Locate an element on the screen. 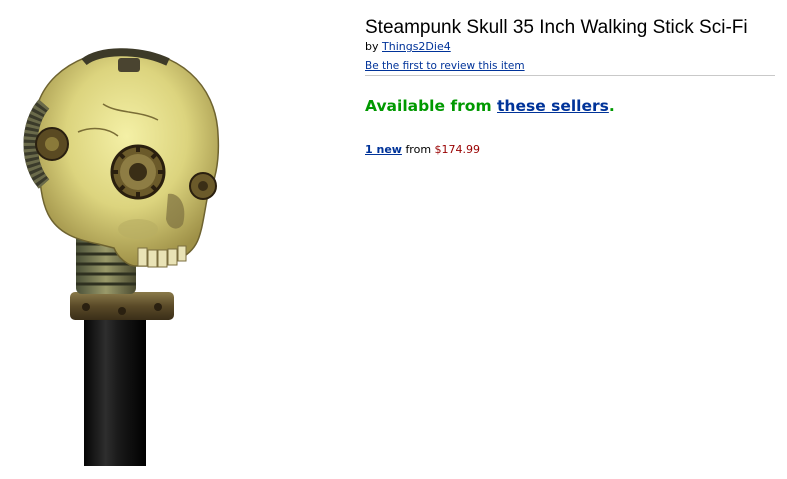  offers-line: 1 new from $174.99 is located at coordinates (571, 149).